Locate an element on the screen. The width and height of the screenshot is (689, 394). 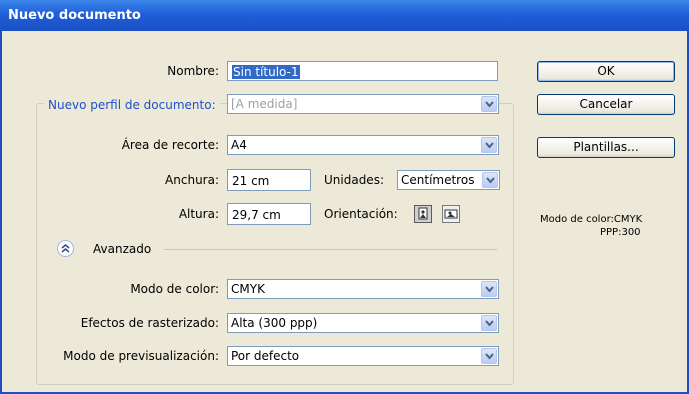
raster-select: Alta (300 ppp) is located at coordinates (363, 323).